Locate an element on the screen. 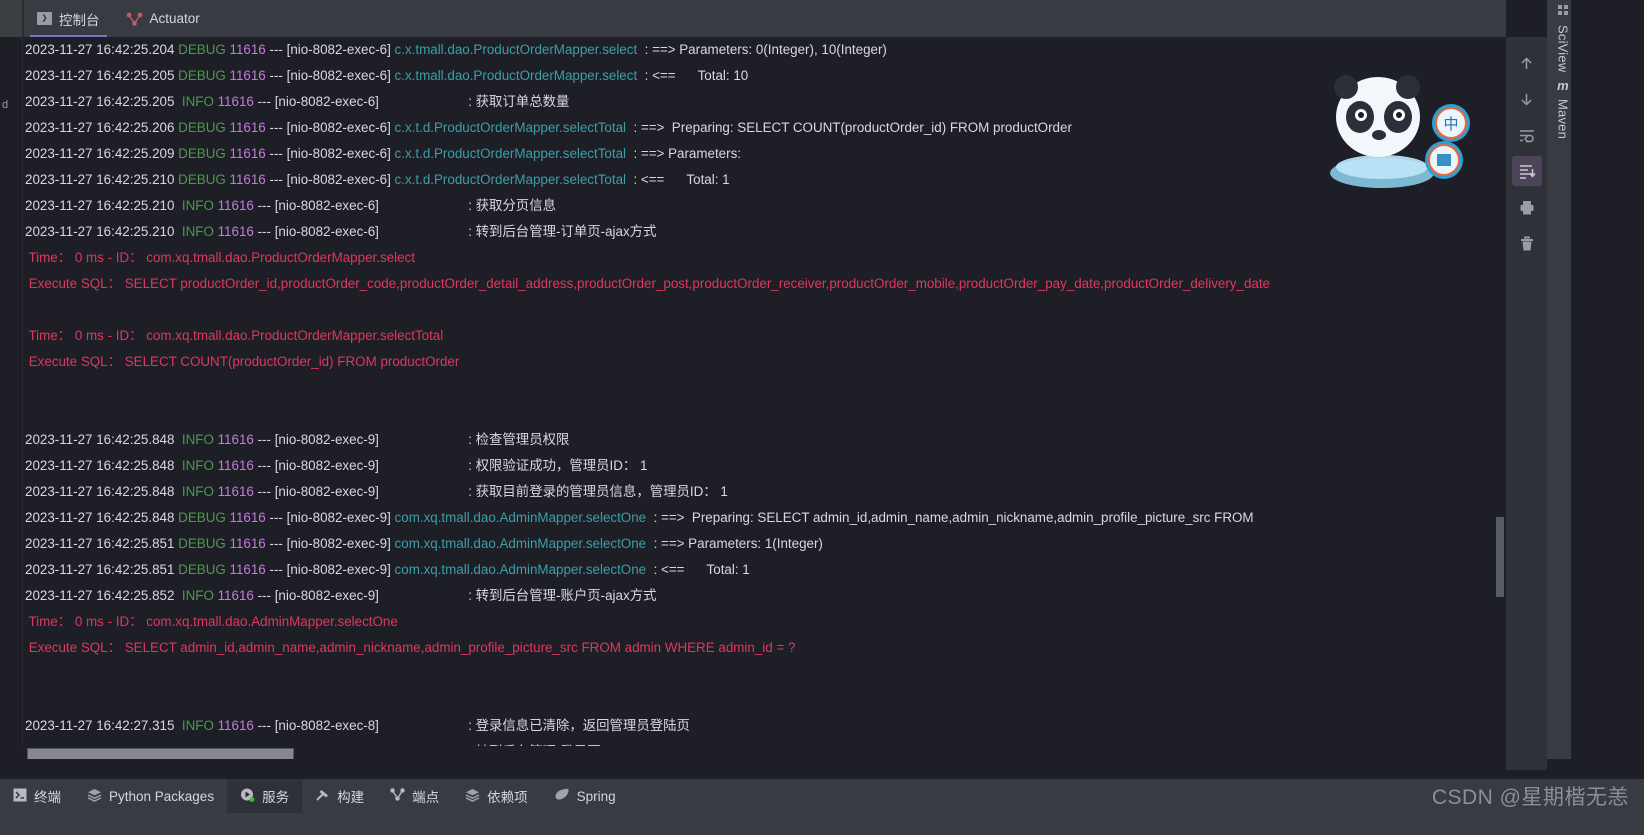 This screenshot has height=835, width=1644. log-thread: [nio-8082-exec-8] is located at coordinates (326, 725).